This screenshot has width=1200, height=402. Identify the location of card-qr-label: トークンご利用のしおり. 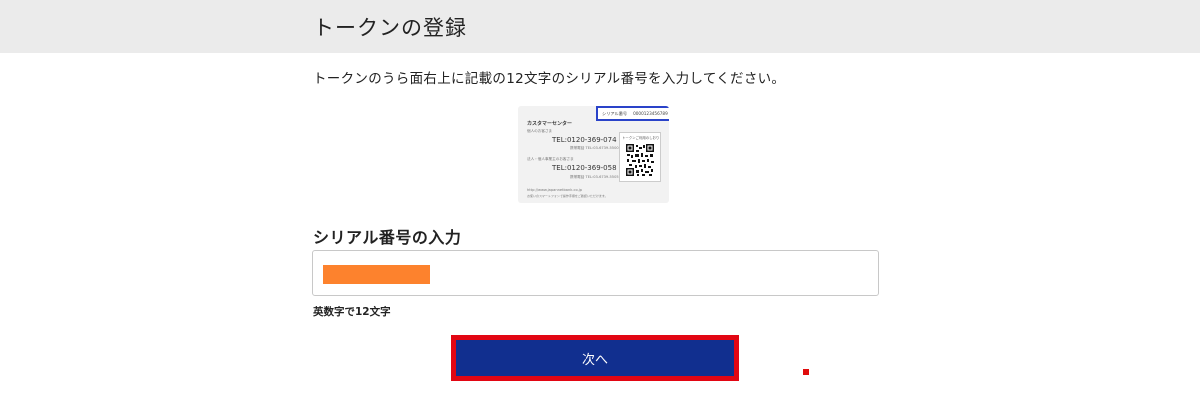
(641, 138).